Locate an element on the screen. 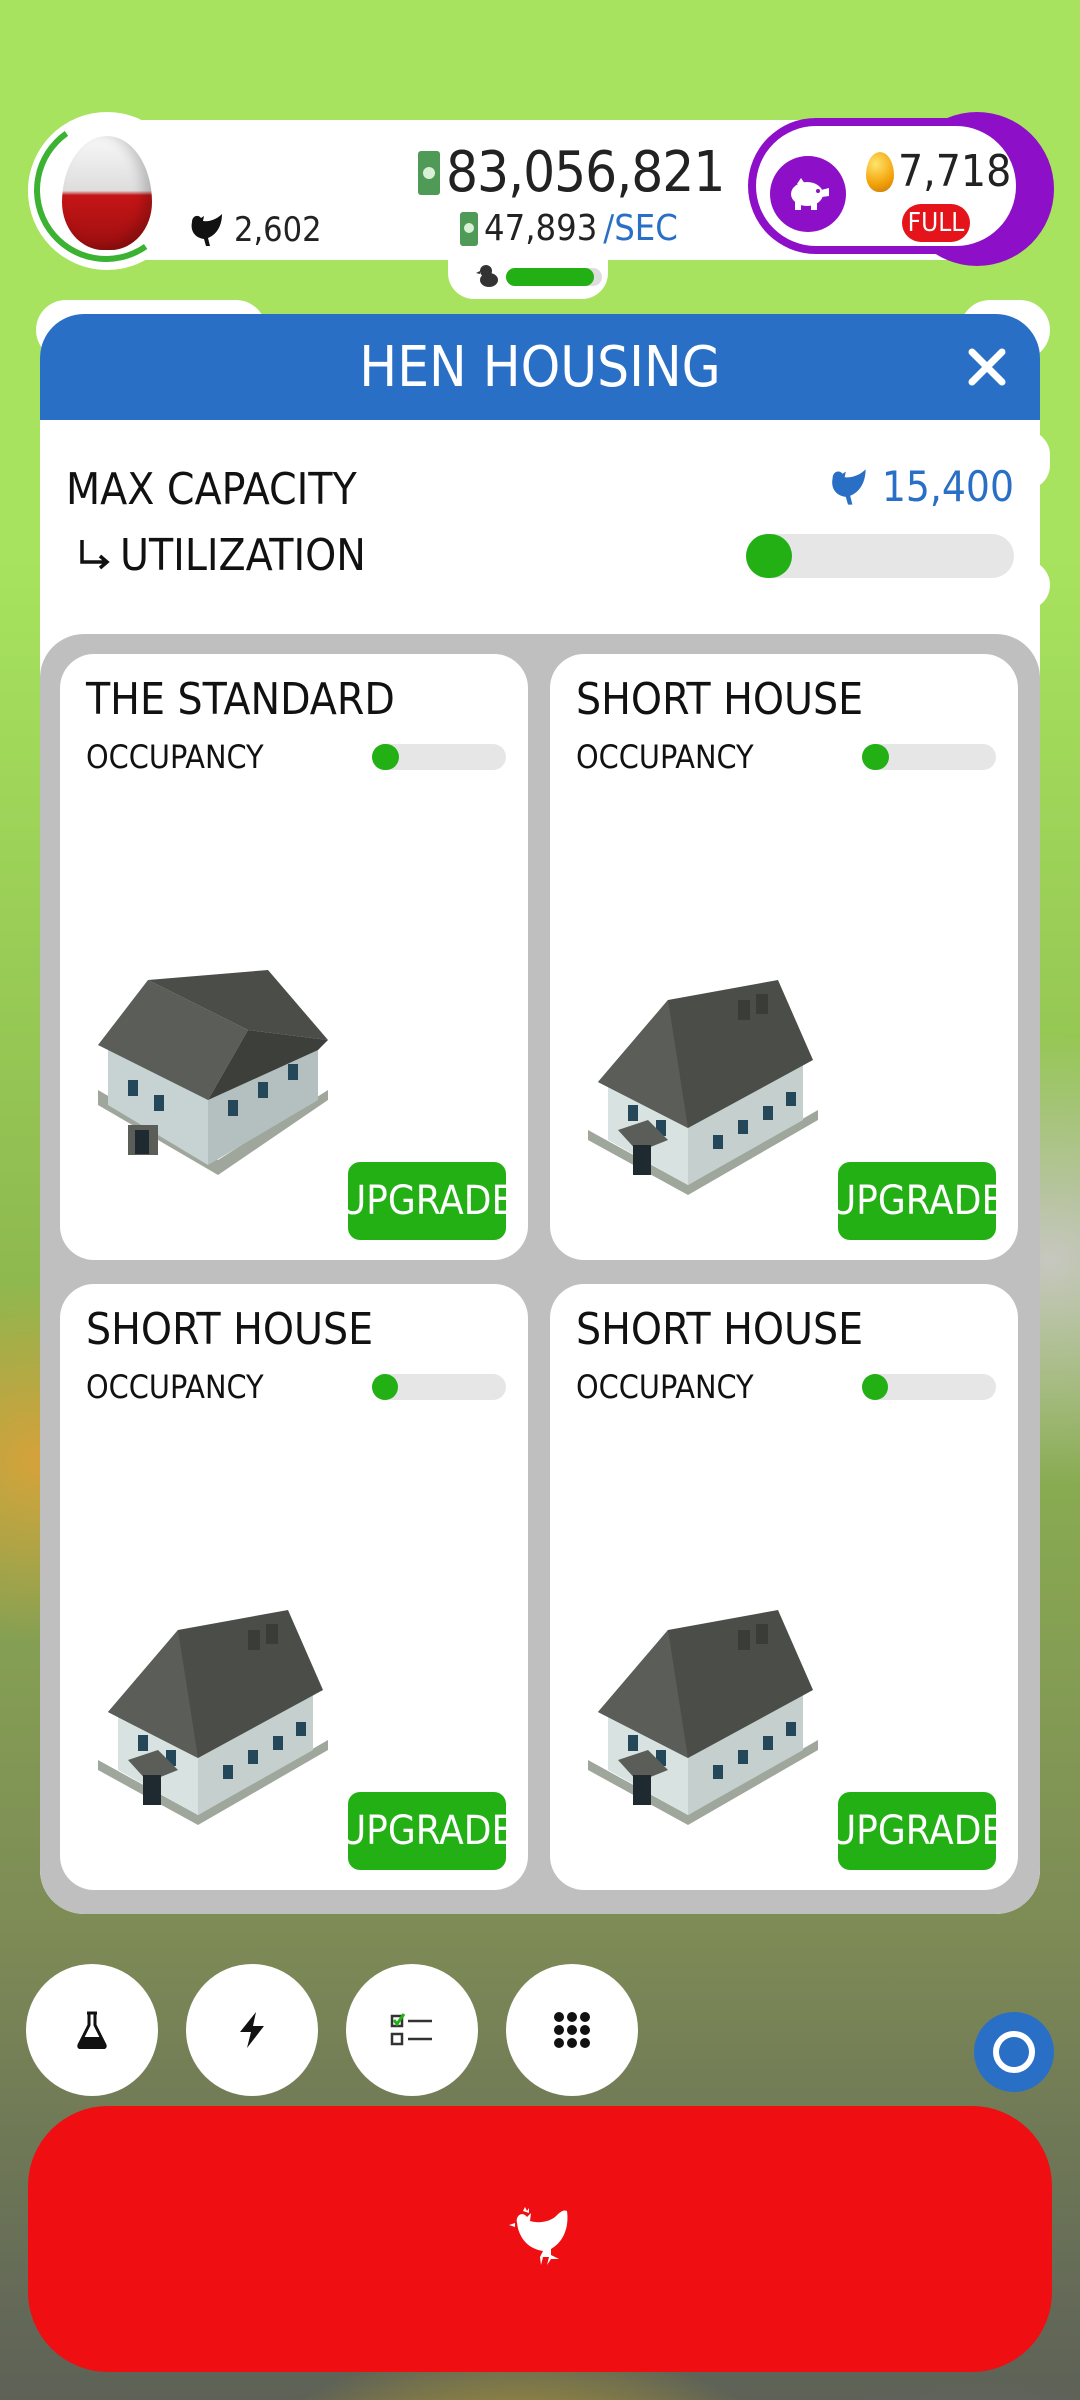 The width and height of the screenshot is (1080, 2400). hen-count: 2,602 is located at coordinates (254, 230).